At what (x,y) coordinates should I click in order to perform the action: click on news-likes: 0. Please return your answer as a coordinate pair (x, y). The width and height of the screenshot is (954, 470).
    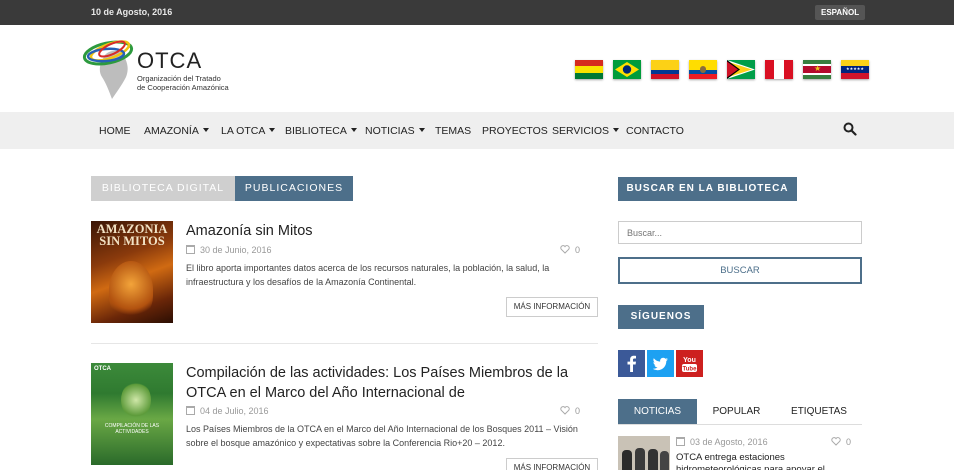
    Looking at the image, I should click on (841, 442).